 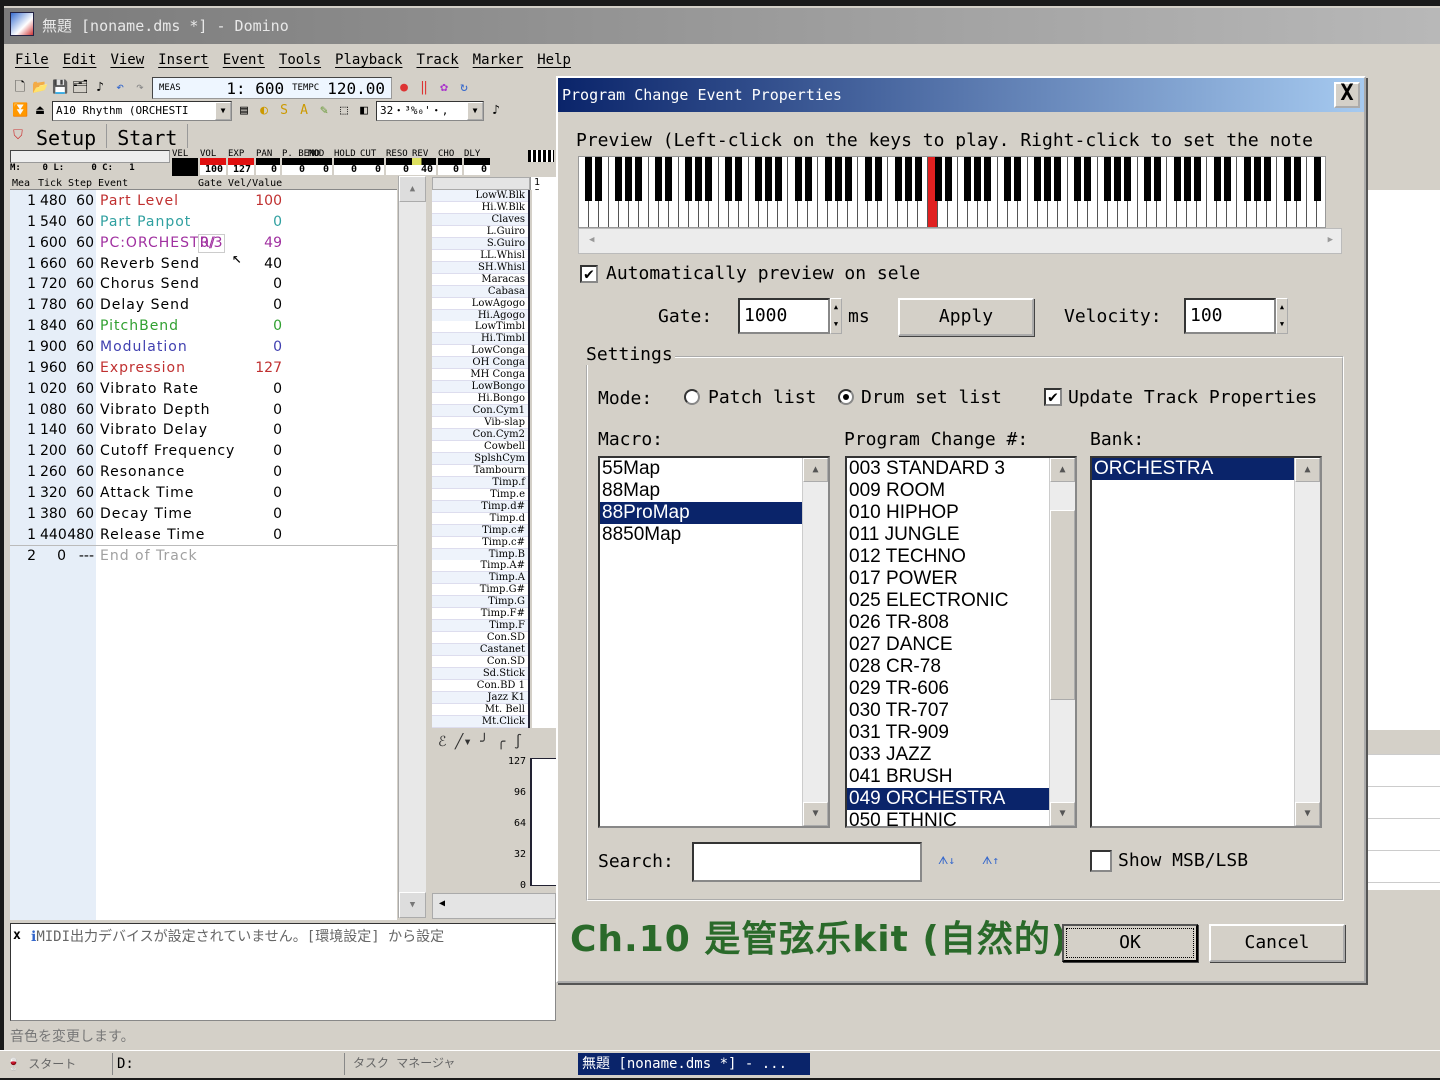 What do you see at coordinates (692, 397) in the screenshot?
I see `patch-list-radio` at bounding box center [692, 397].